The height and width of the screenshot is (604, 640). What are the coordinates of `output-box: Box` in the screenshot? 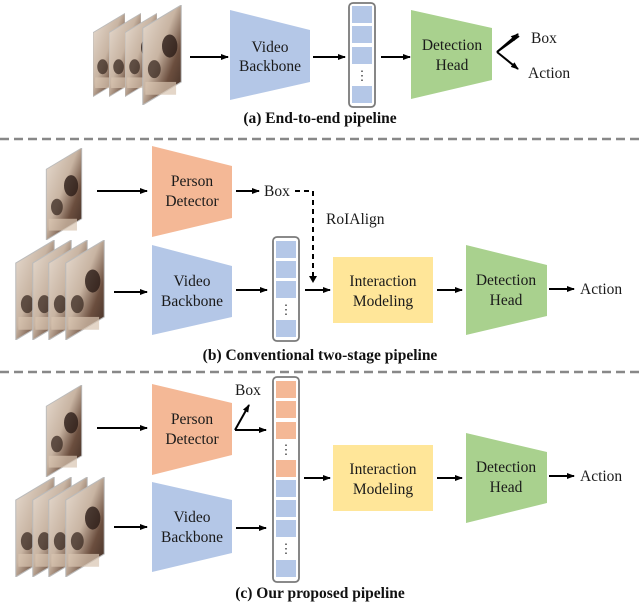 It's located at (544, 38).